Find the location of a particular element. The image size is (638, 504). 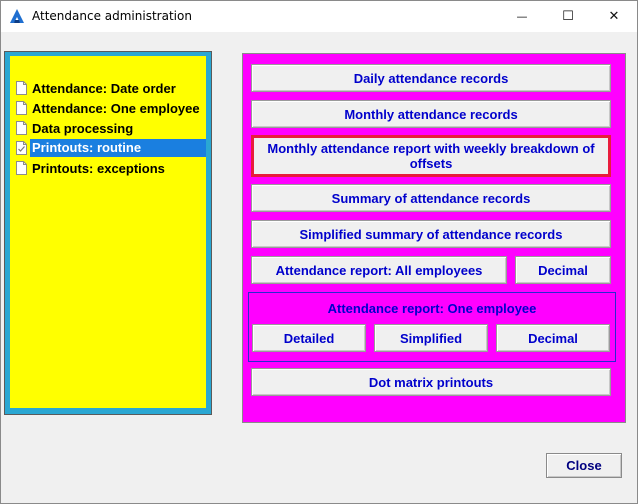

maximize-button: ☐ is located at coordinates (568, 16).